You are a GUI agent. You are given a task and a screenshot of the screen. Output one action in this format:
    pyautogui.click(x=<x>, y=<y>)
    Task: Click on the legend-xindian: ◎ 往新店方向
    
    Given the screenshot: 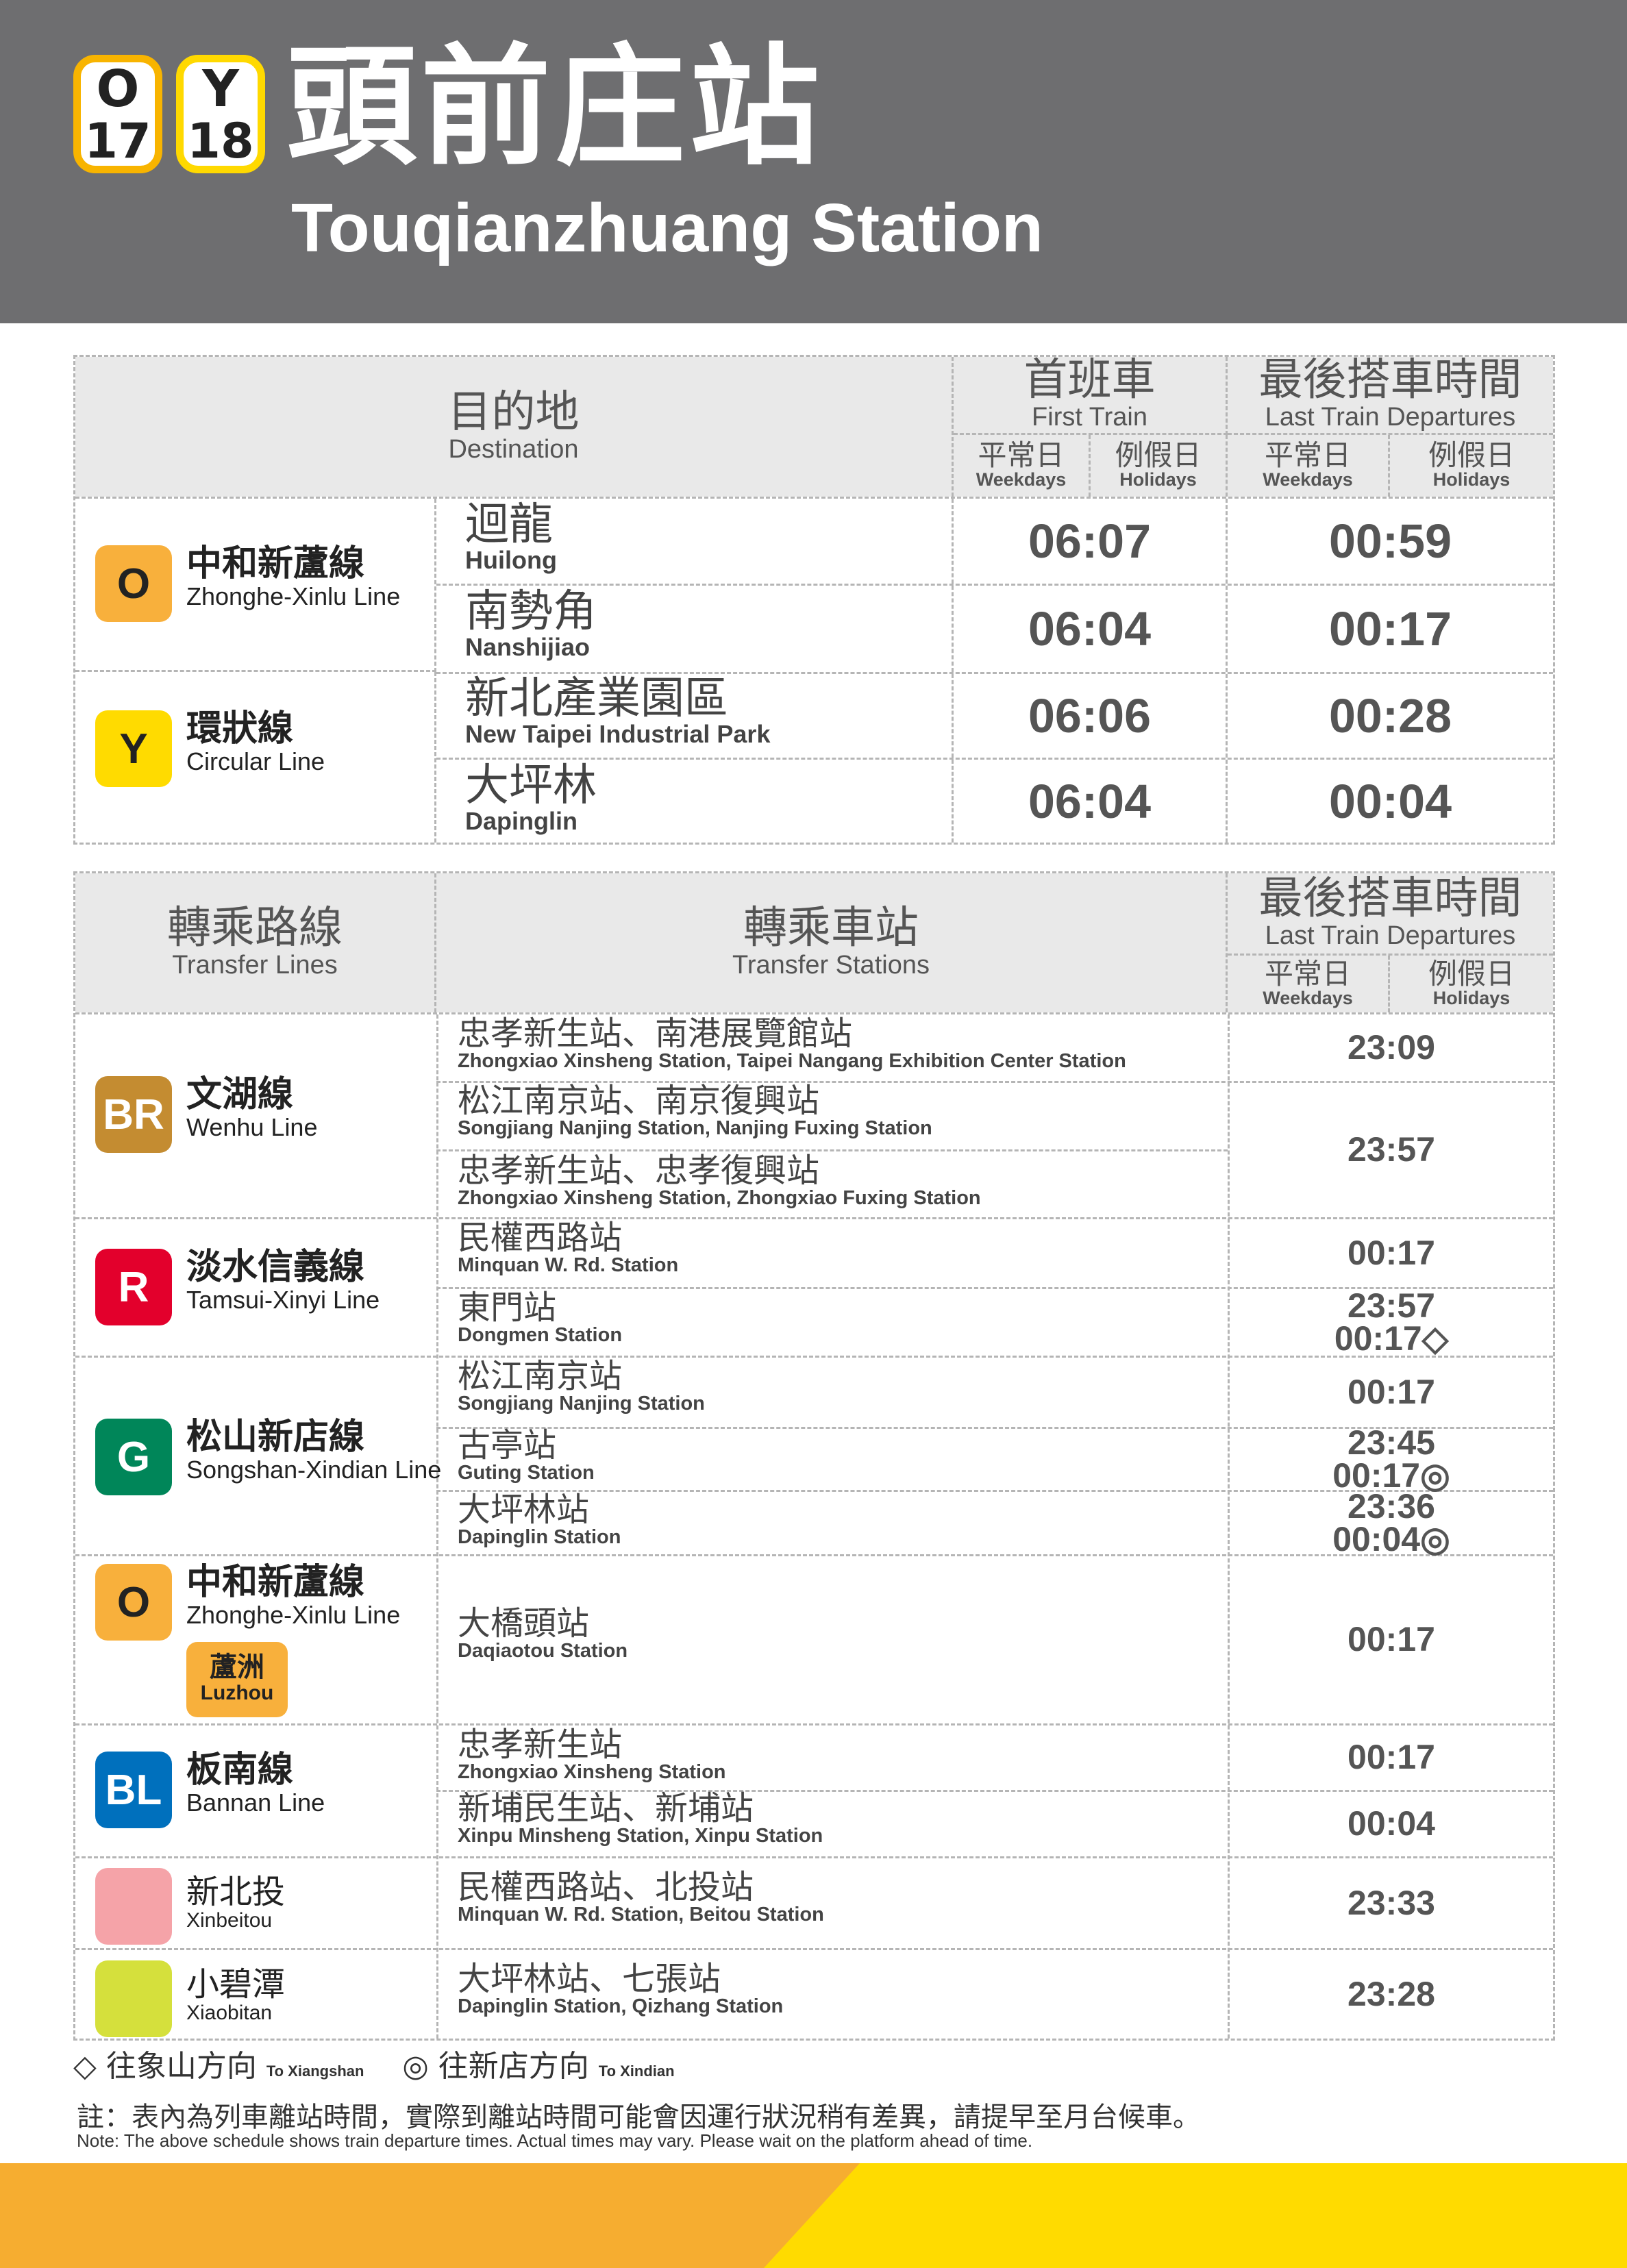 What is the action you would take?
    pyautogui.click(x=495, y=2066)
    